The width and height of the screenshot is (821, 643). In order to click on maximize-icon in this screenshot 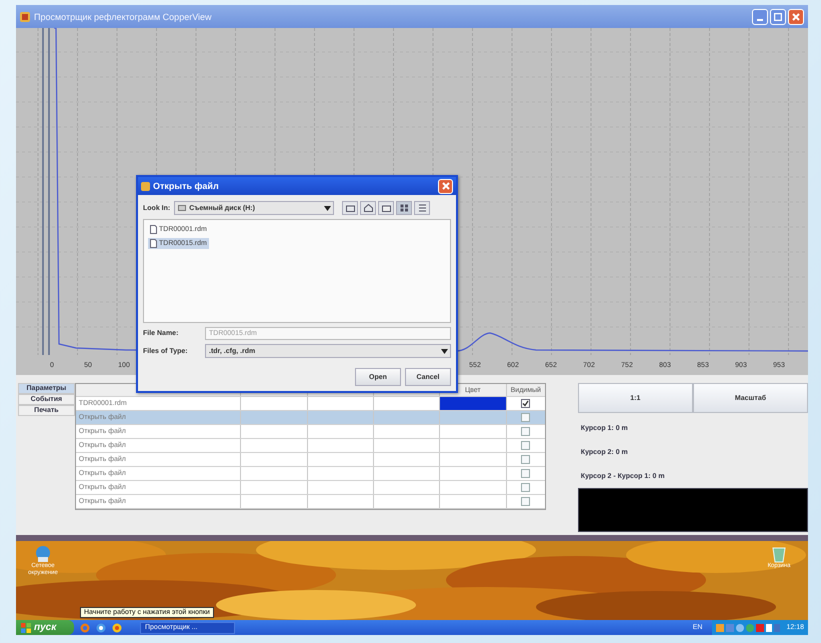, I will do `click(778, 16)`.